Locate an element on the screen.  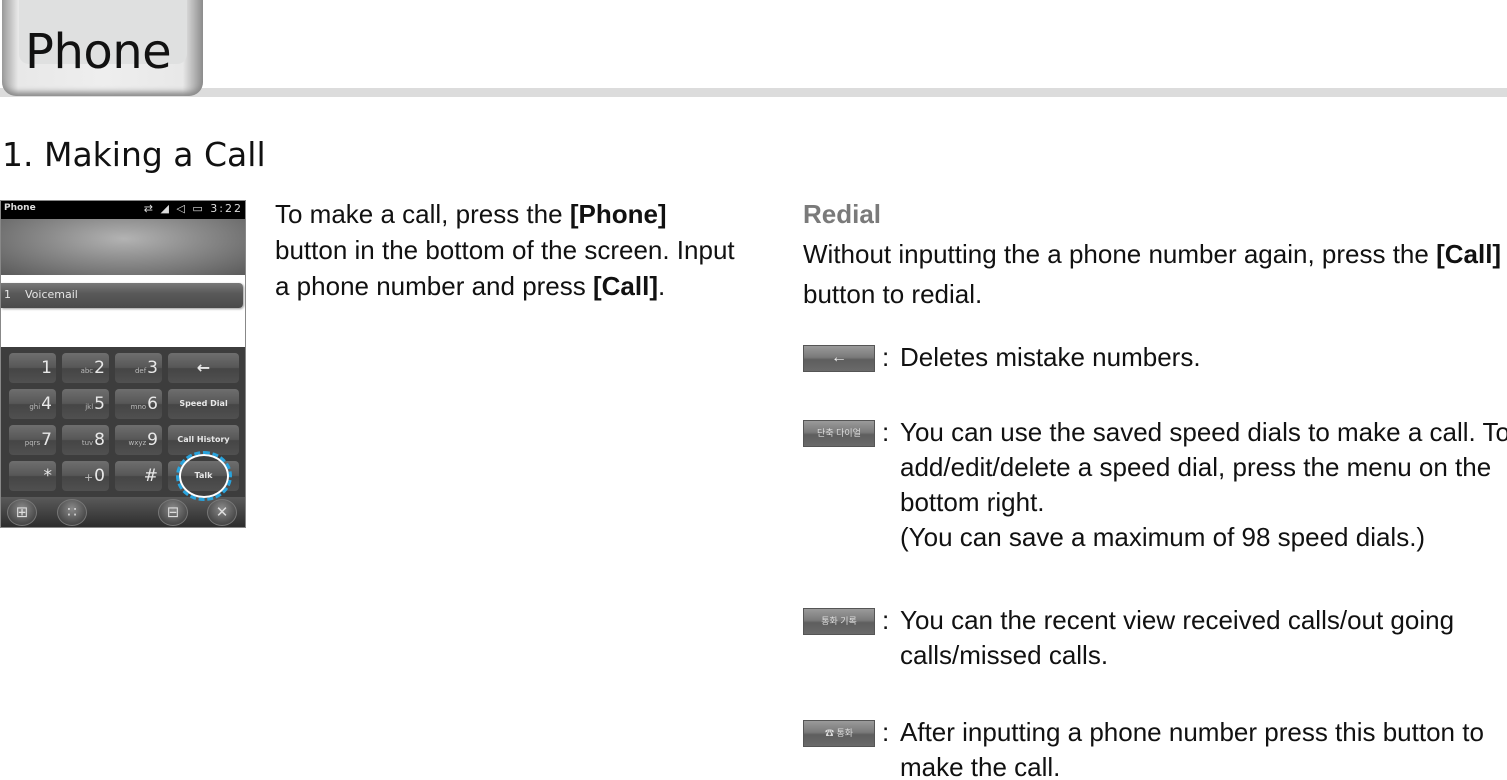
sync-icon: ⇄ is located at coordinates (149, 208).